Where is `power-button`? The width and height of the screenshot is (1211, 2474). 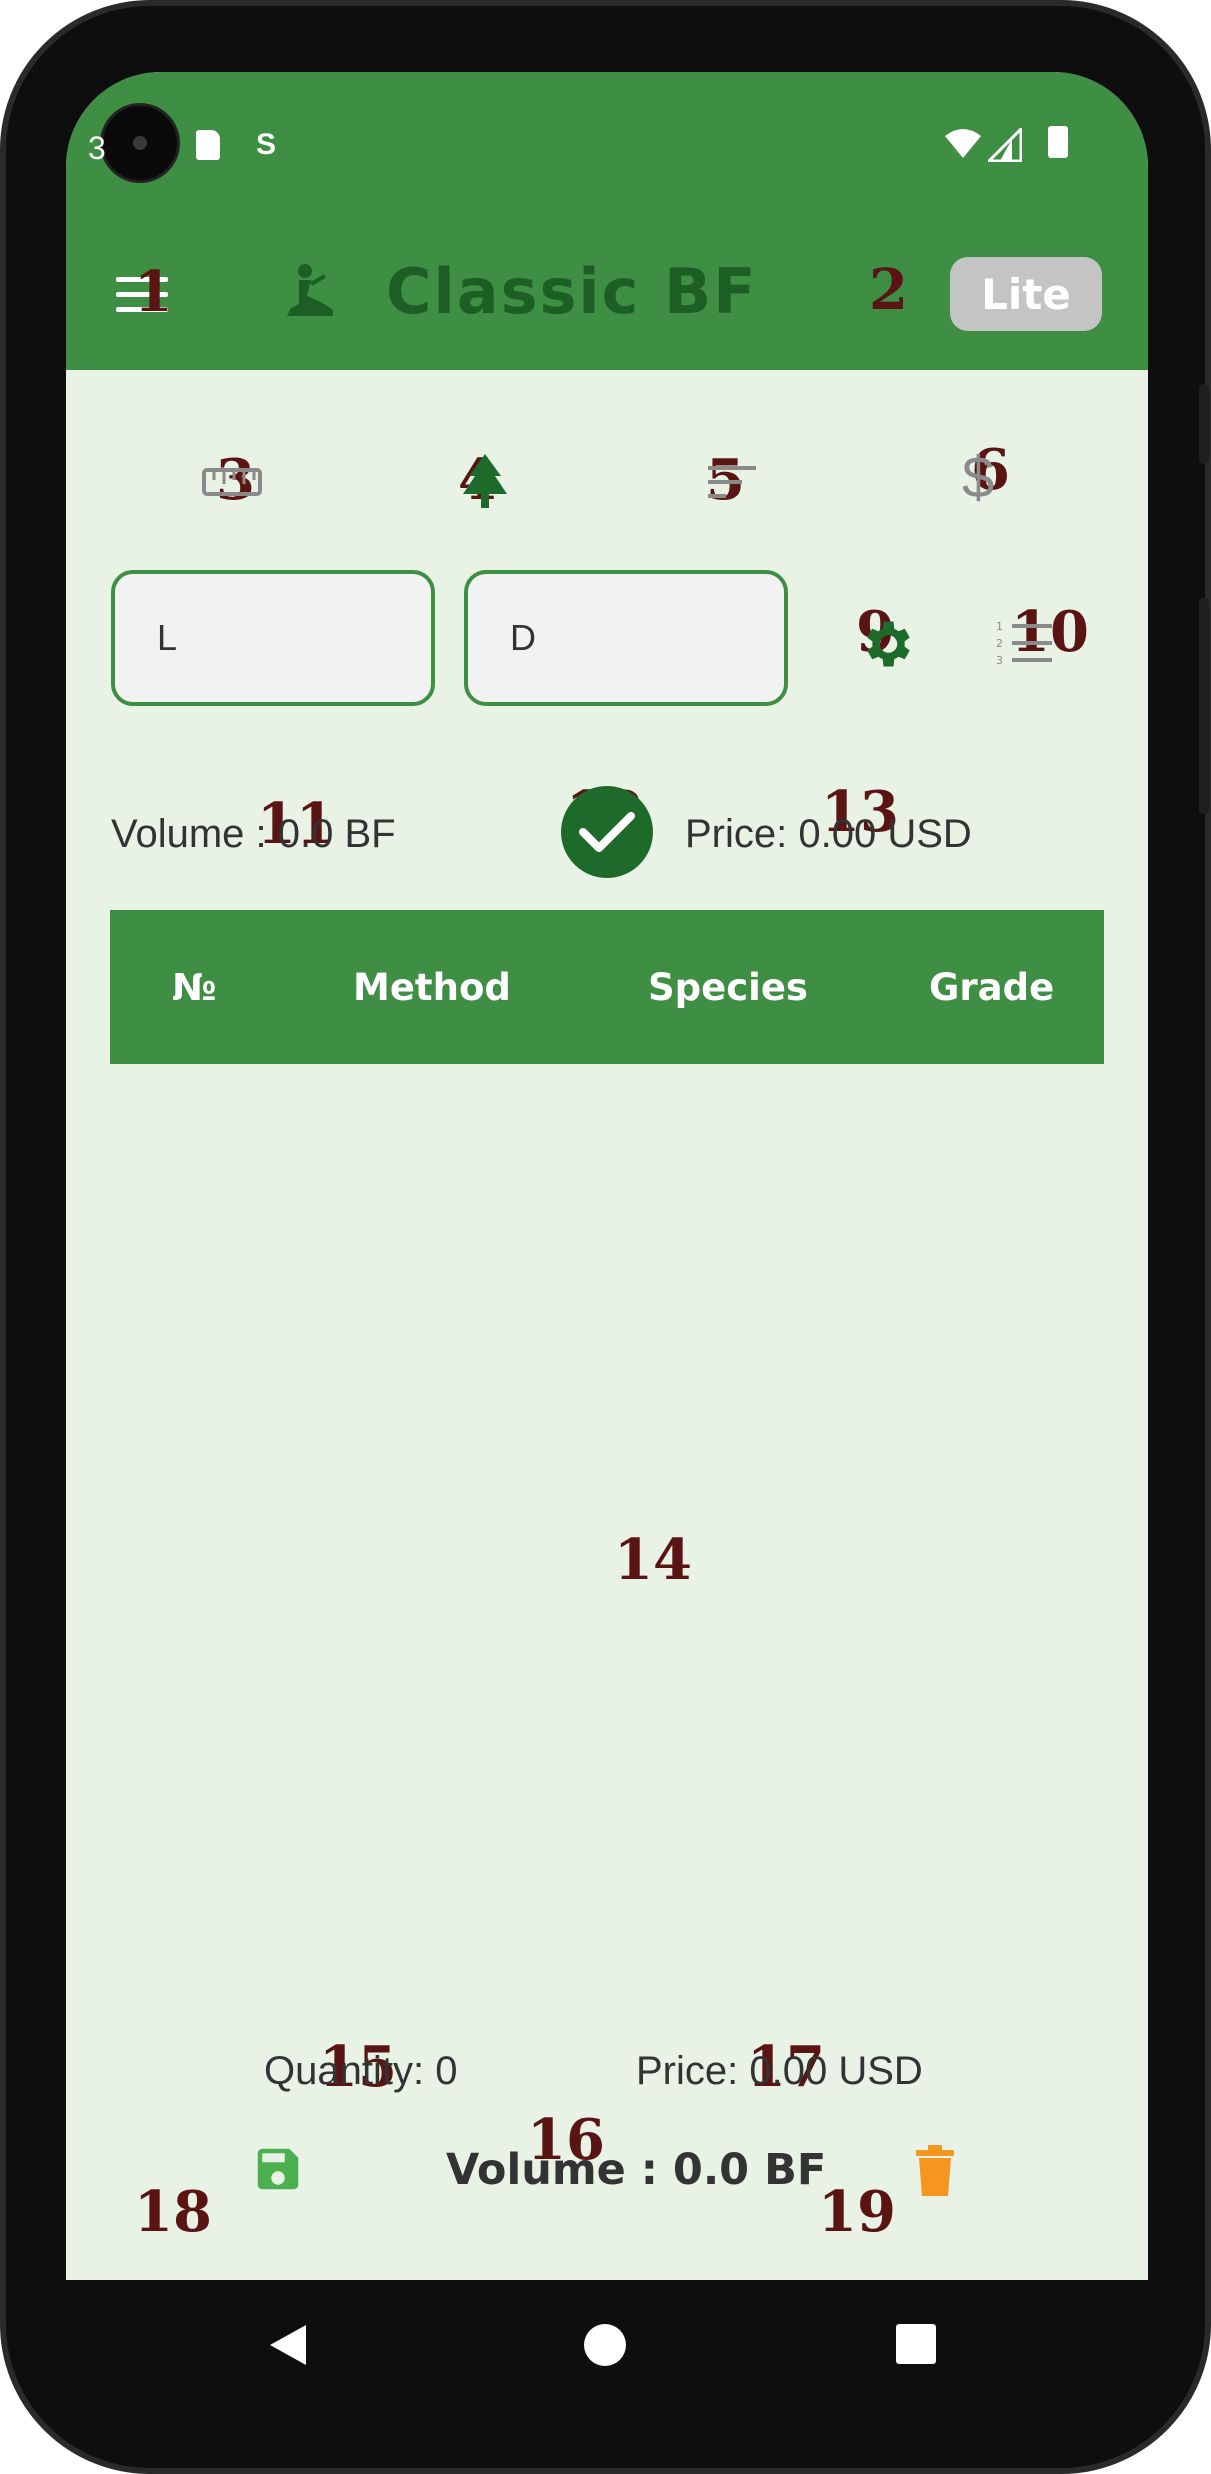
power-button is located at coordinates (1204, 424).